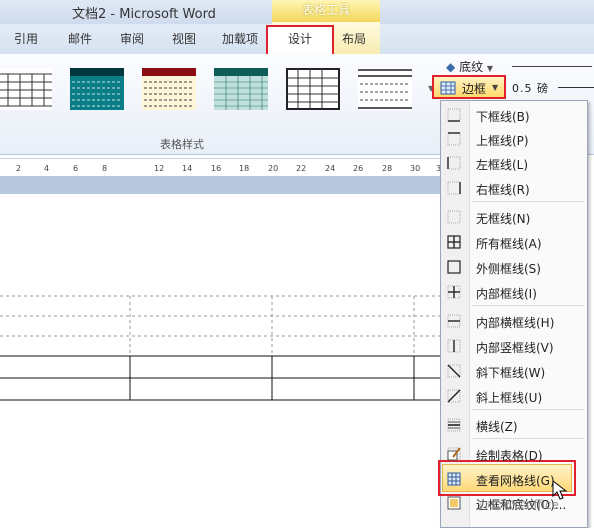 Image resolution: width=594 pixels, height=528 pixels. I want to click on tab-addins: 加载项, so click(240, 38).